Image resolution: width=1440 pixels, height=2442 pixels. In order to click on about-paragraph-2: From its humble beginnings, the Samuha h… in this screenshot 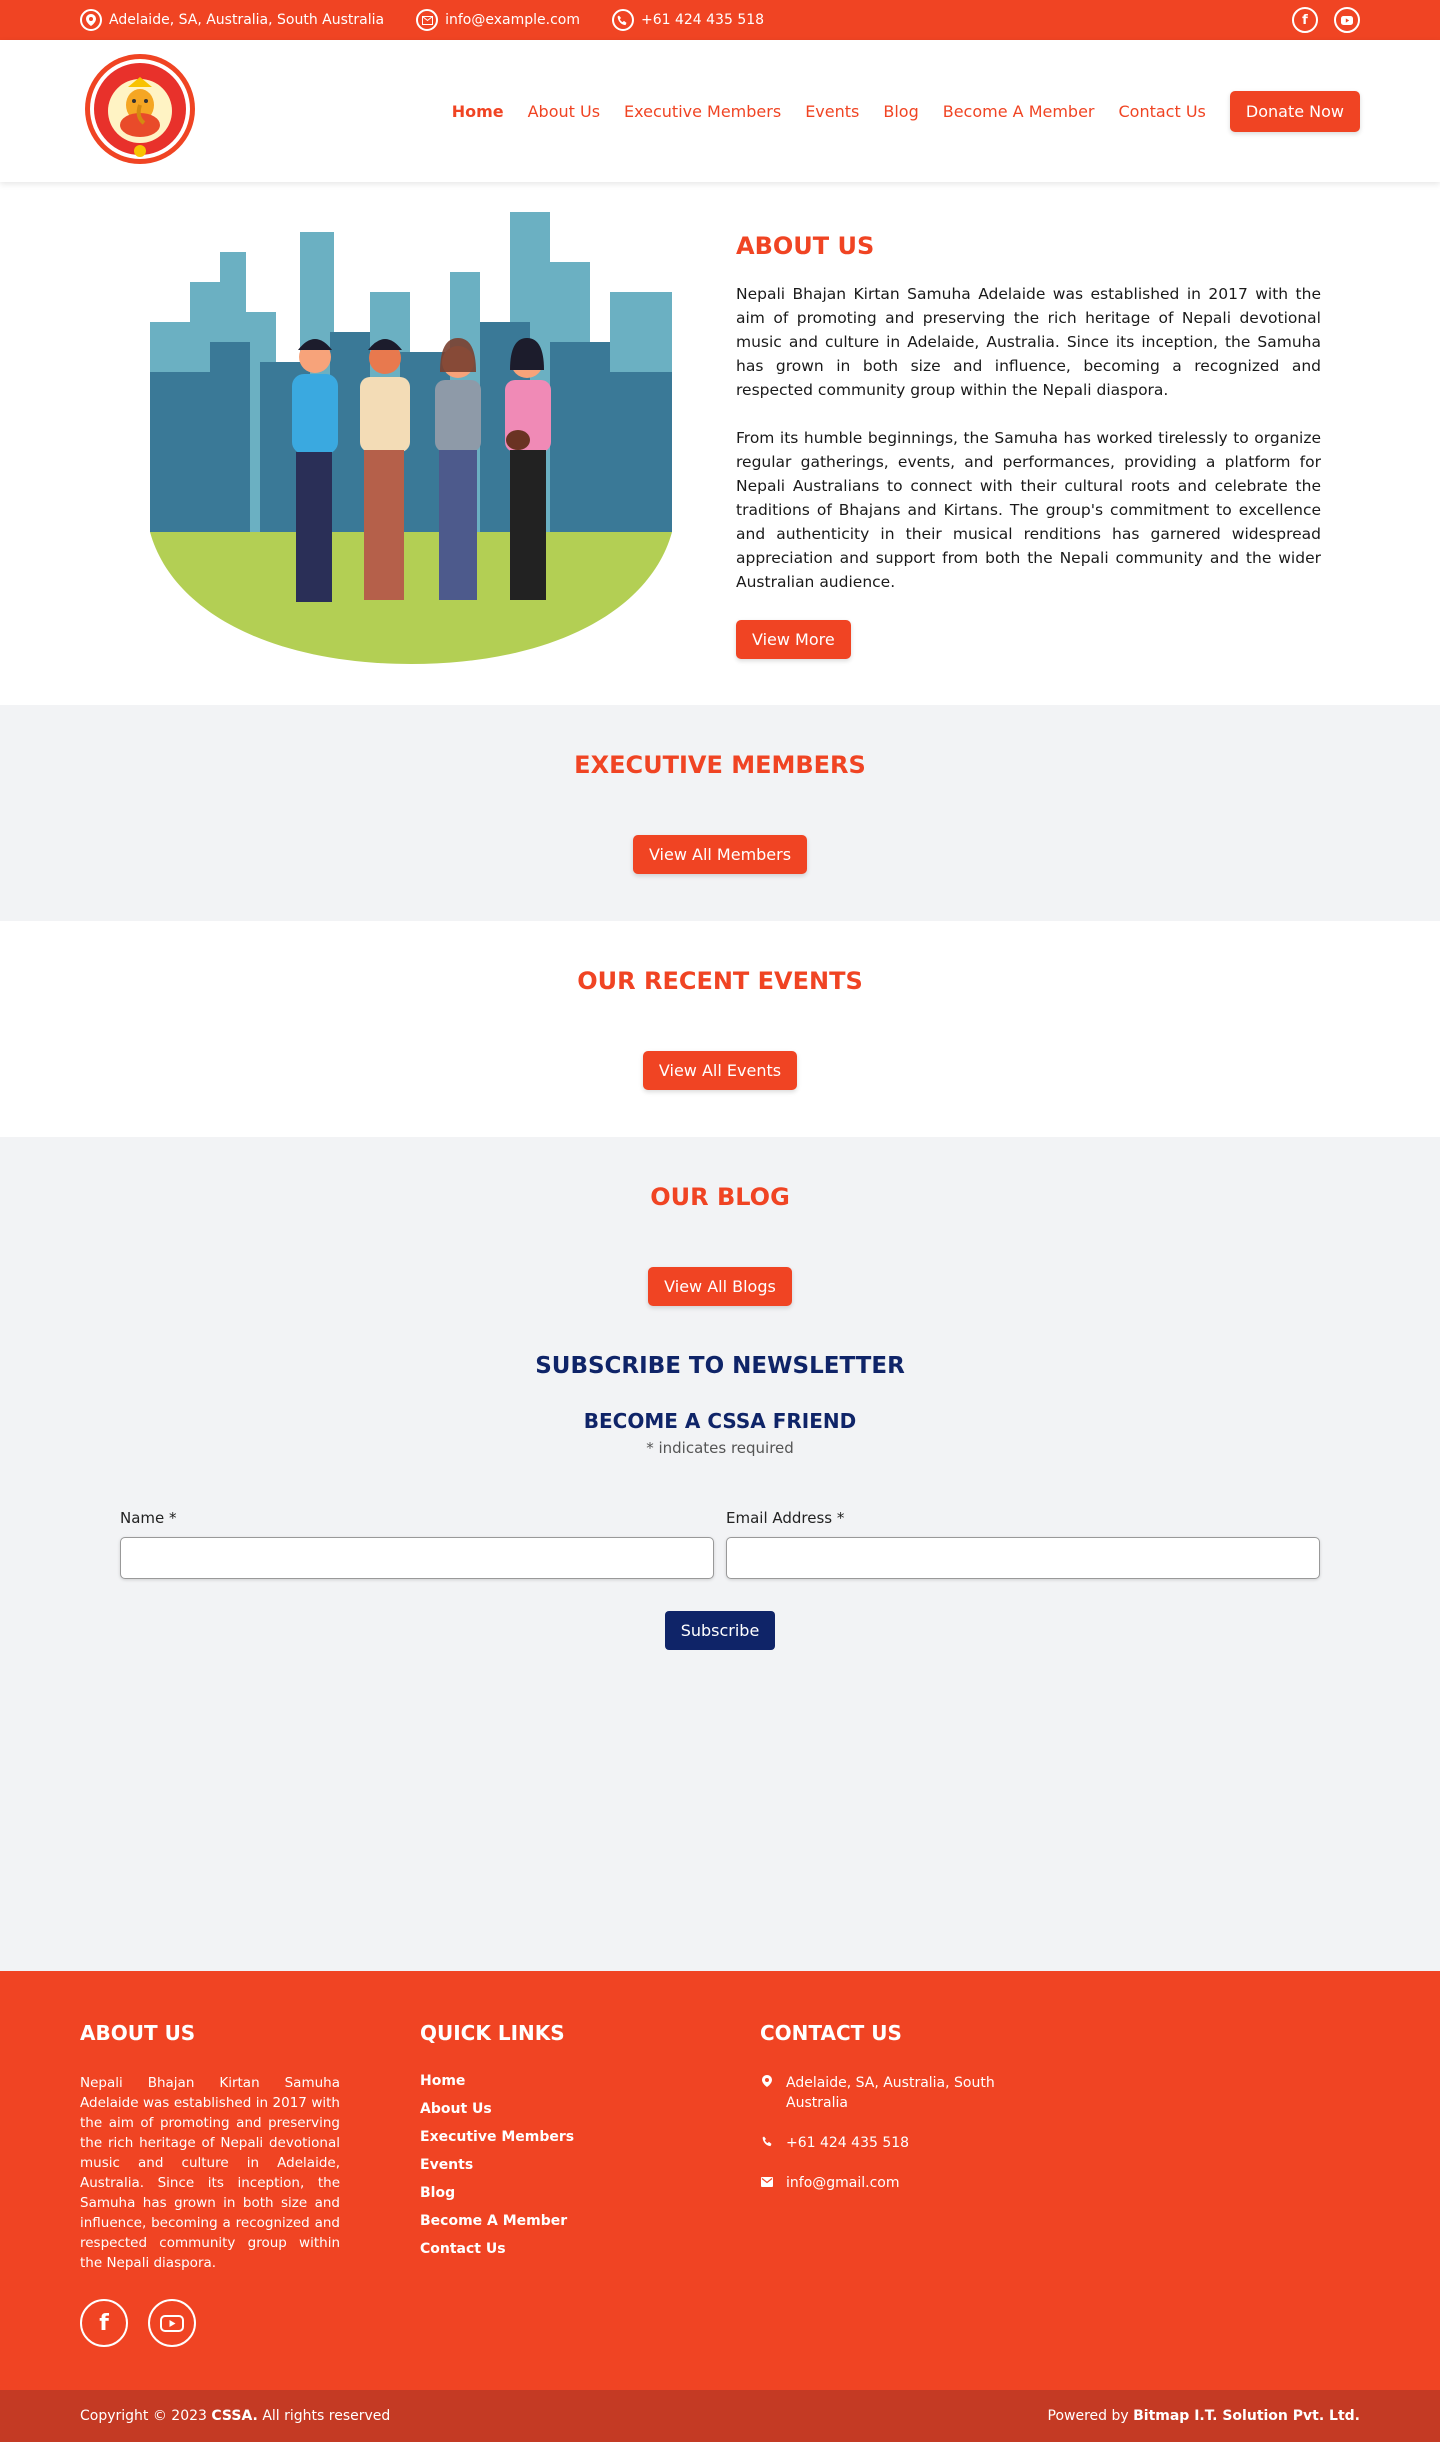, I will do `click(1028, 510)`.